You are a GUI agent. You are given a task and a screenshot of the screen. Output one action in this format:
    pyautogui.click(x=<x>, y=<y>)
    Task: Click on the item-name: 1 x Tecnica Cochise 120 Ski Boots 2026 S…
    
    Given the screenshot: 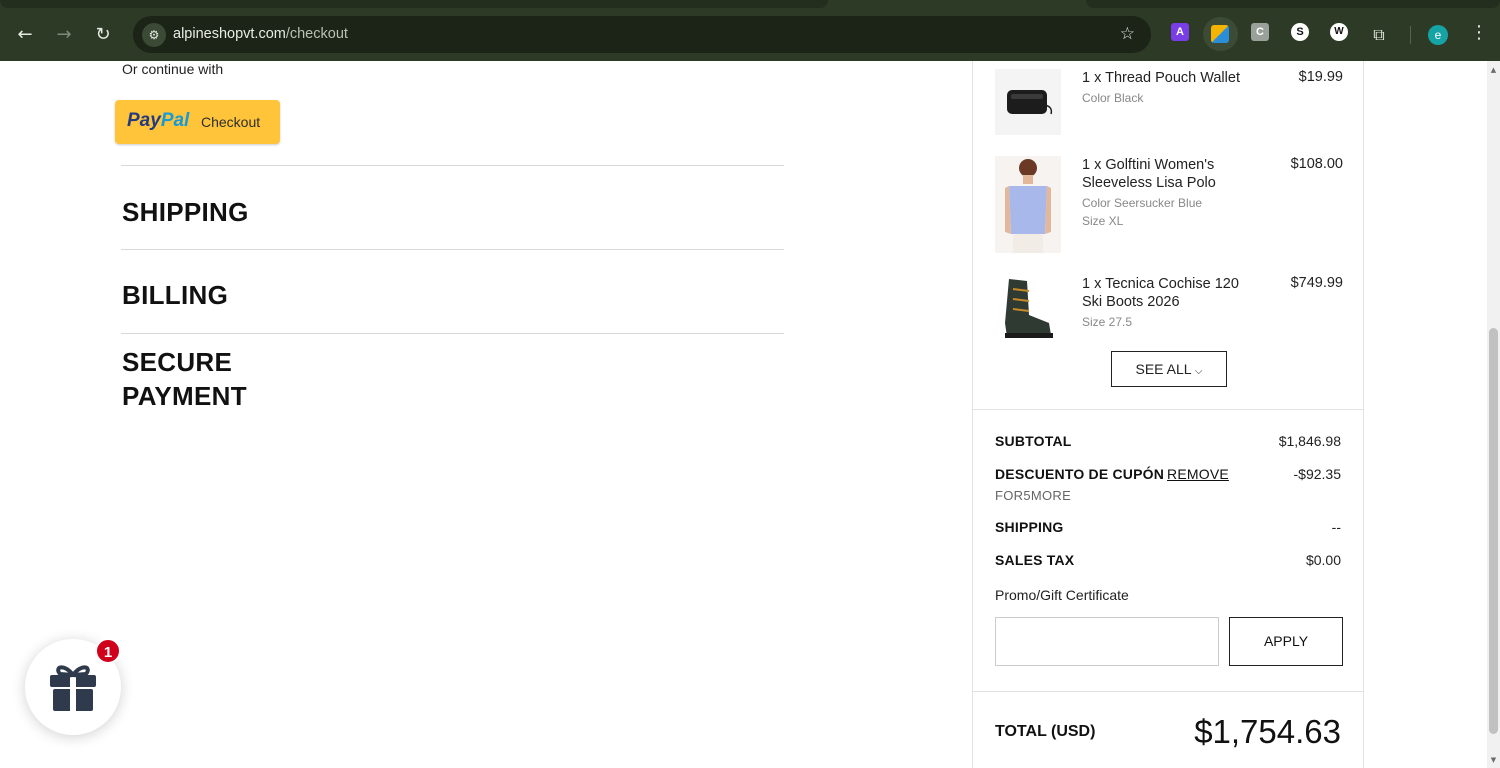 What is the action you would take?
    pyautogui.click(x=1172, y=303)
    